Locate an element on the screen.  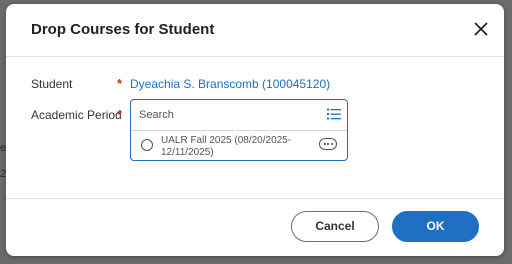
cancel-button: Cancel is located at coordinates (335, 226).